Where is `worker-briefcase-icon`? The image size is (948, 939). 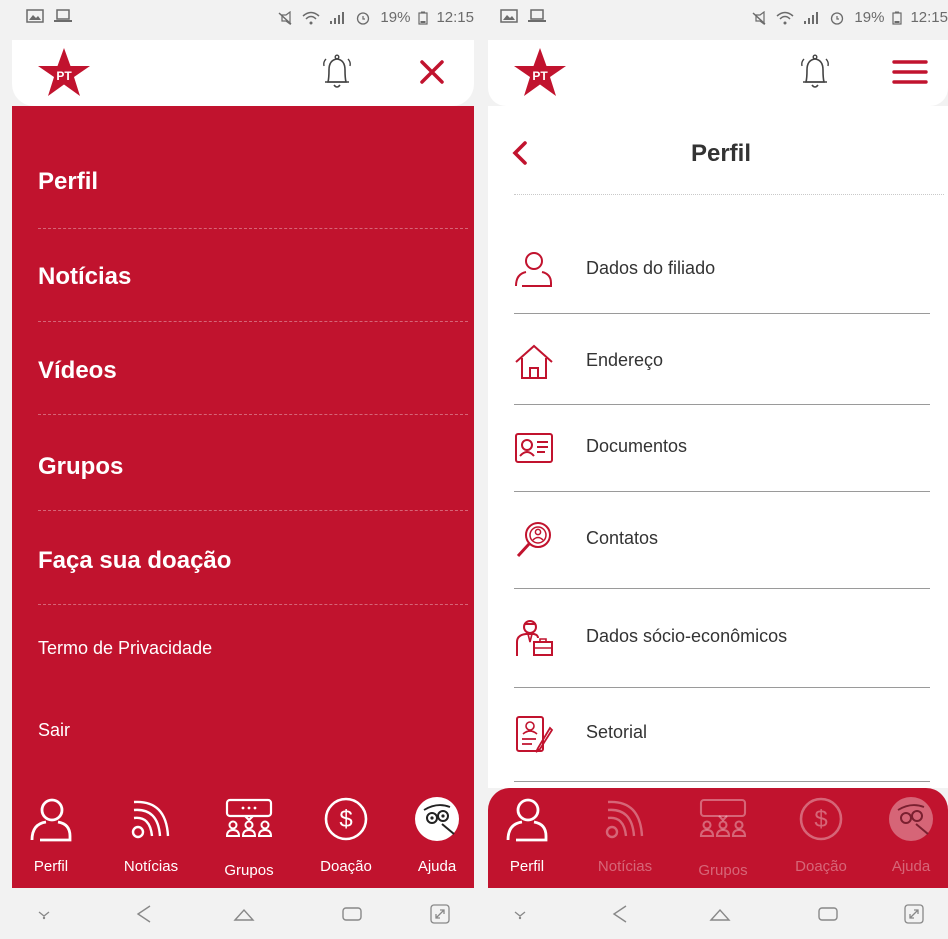
worker-briefcase-icon is located at coordinates (534, 638).